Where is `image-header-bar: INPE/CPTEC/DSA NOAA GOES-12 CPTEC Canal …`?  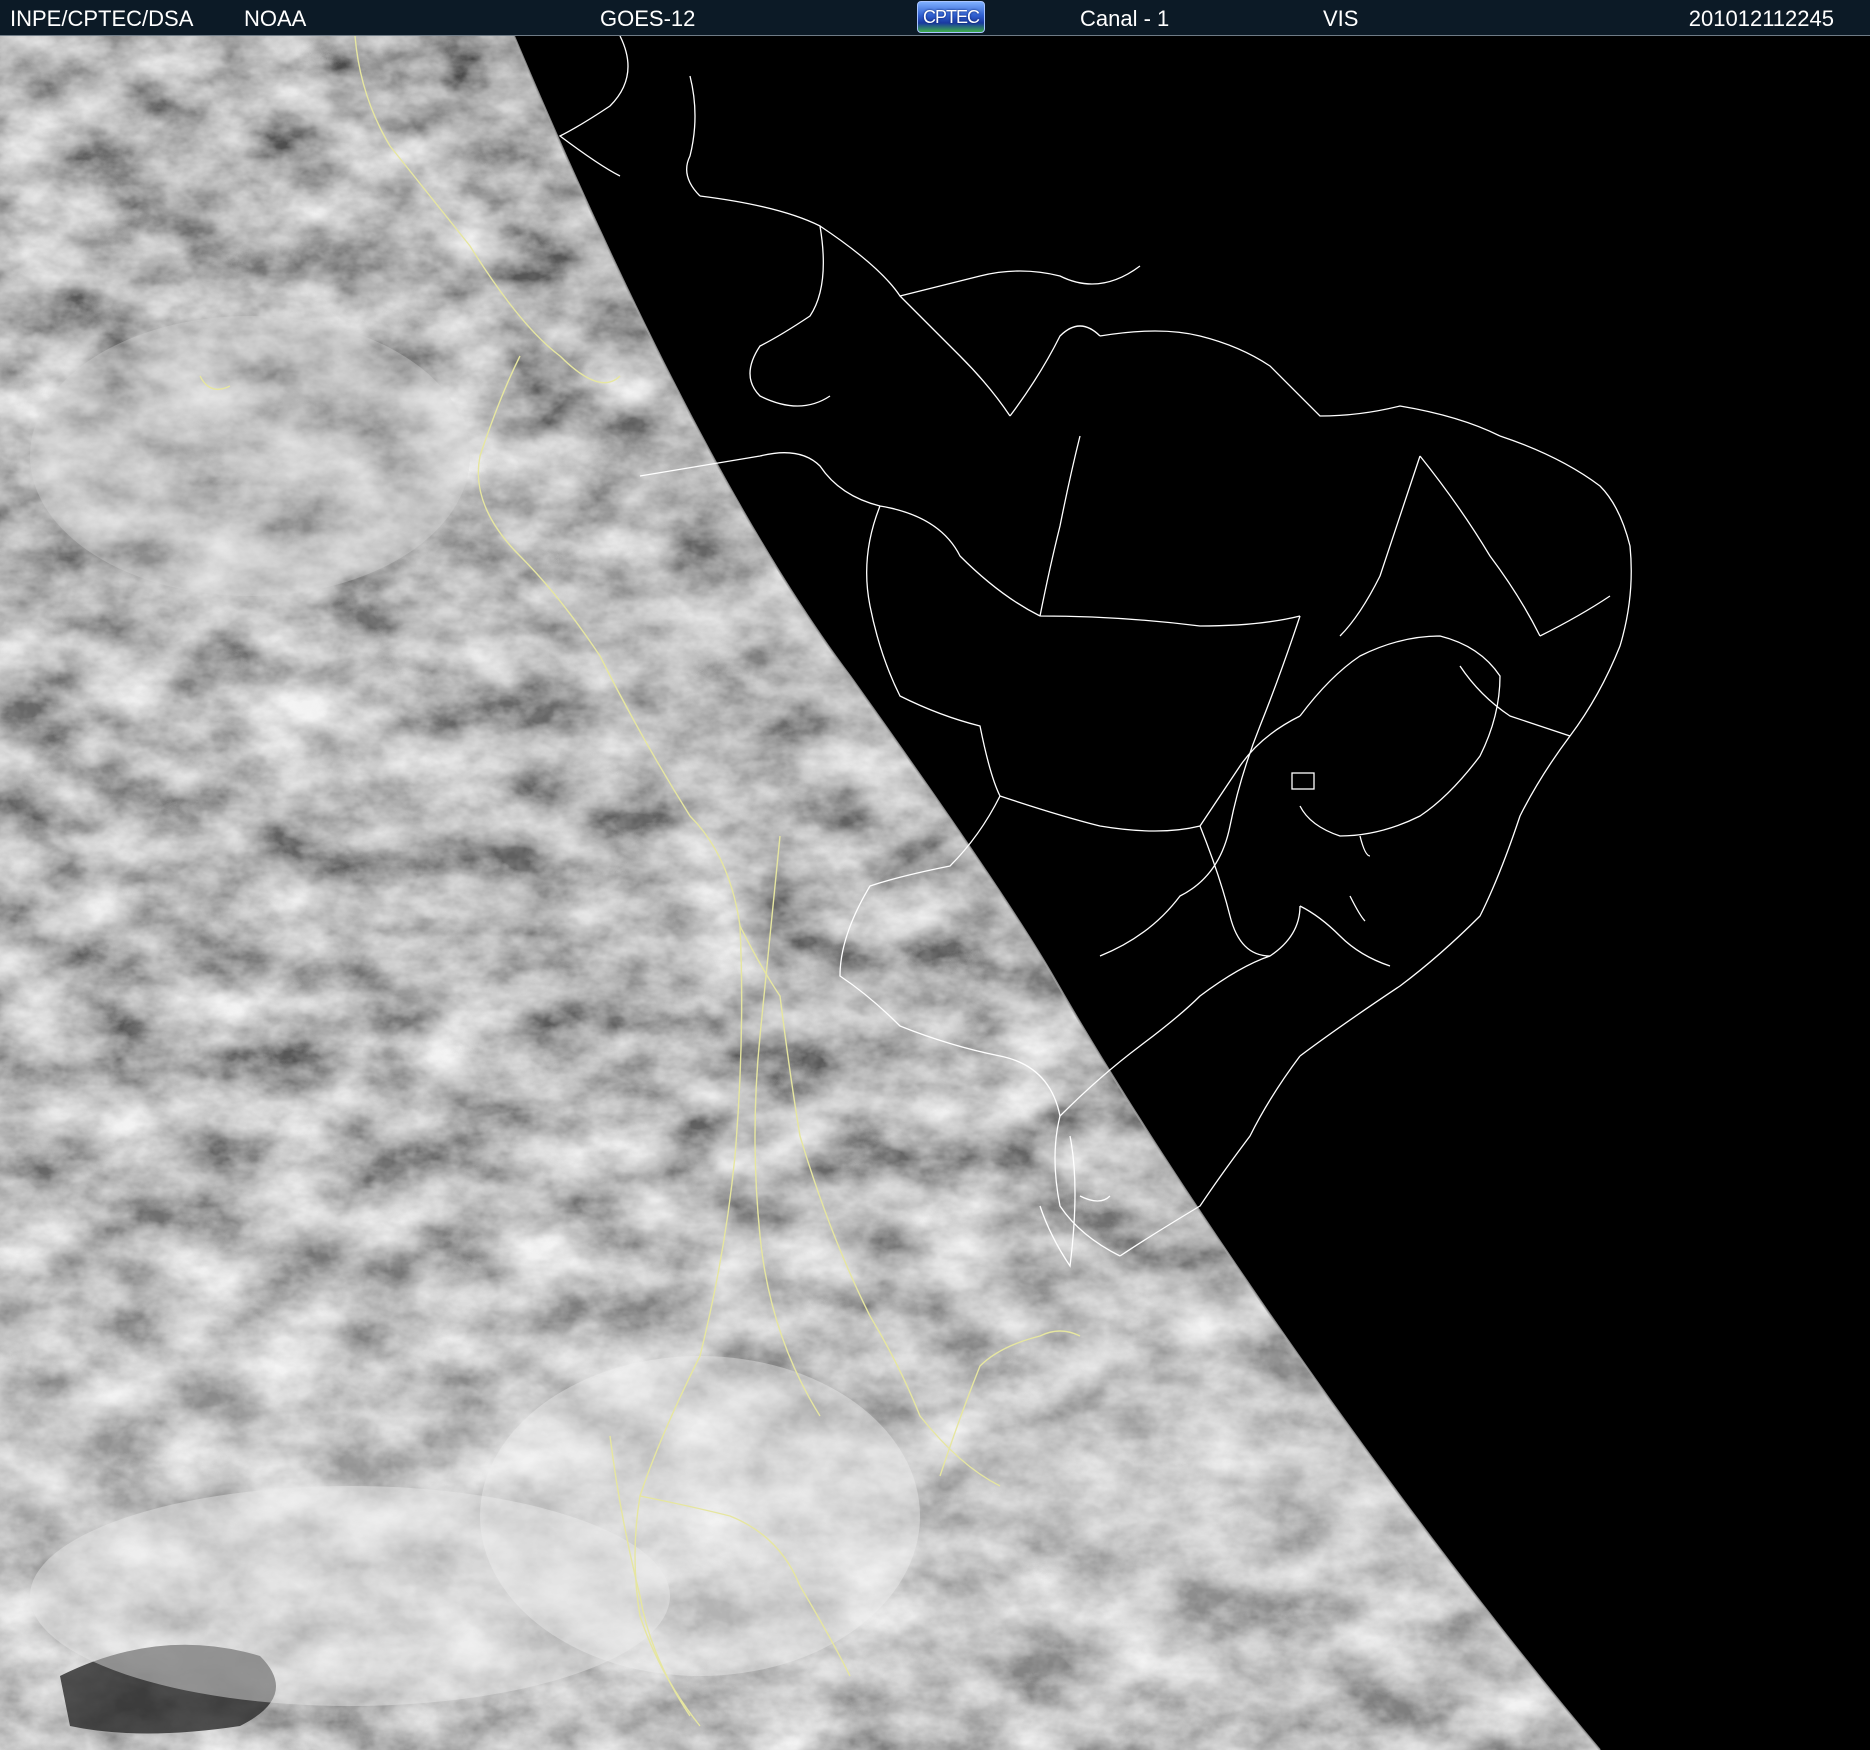
image-header-bar: INPE/CPTEC/DSA NOAA GOES-12 CPTEC Canal … is located at coordinates (935, 18).